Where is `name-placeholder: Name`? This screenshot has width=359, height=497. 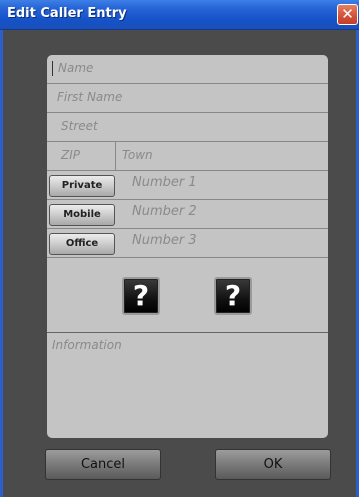 name-placeholder: Name is located at coordinates (76, 68).